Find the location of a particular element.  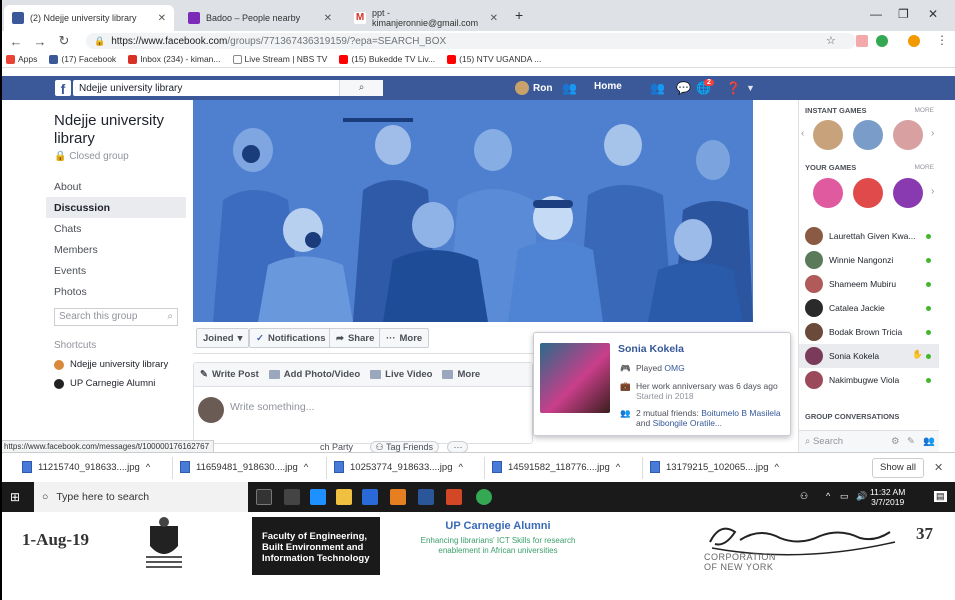

facebook-search-input: Ndejje university library ⌕ is located at coordinates (228, 88).